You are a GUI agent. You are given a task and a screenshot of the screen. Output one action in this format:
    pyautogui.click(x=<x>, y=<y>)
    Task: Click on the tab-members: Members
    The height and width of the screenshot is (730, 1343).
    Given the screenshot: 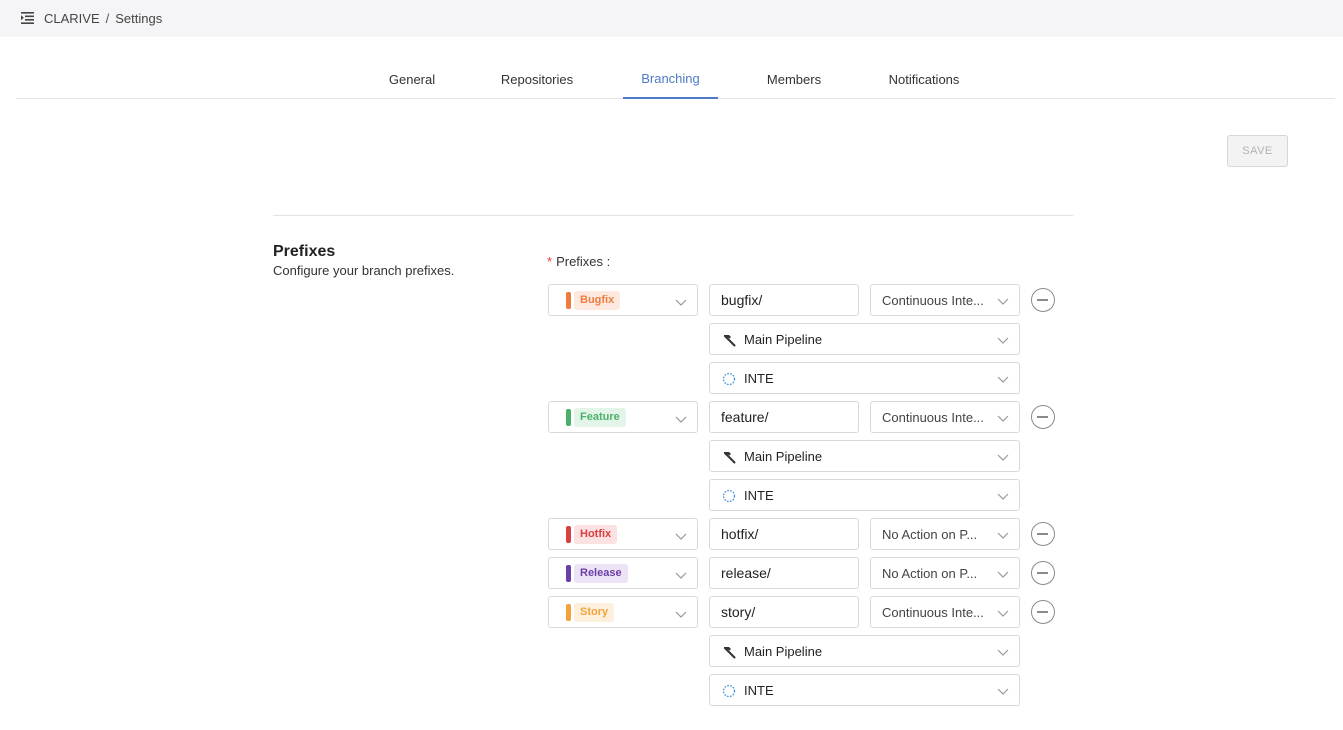 What is the action you would take?
    pyautogui.click(x=794, y=79)
    